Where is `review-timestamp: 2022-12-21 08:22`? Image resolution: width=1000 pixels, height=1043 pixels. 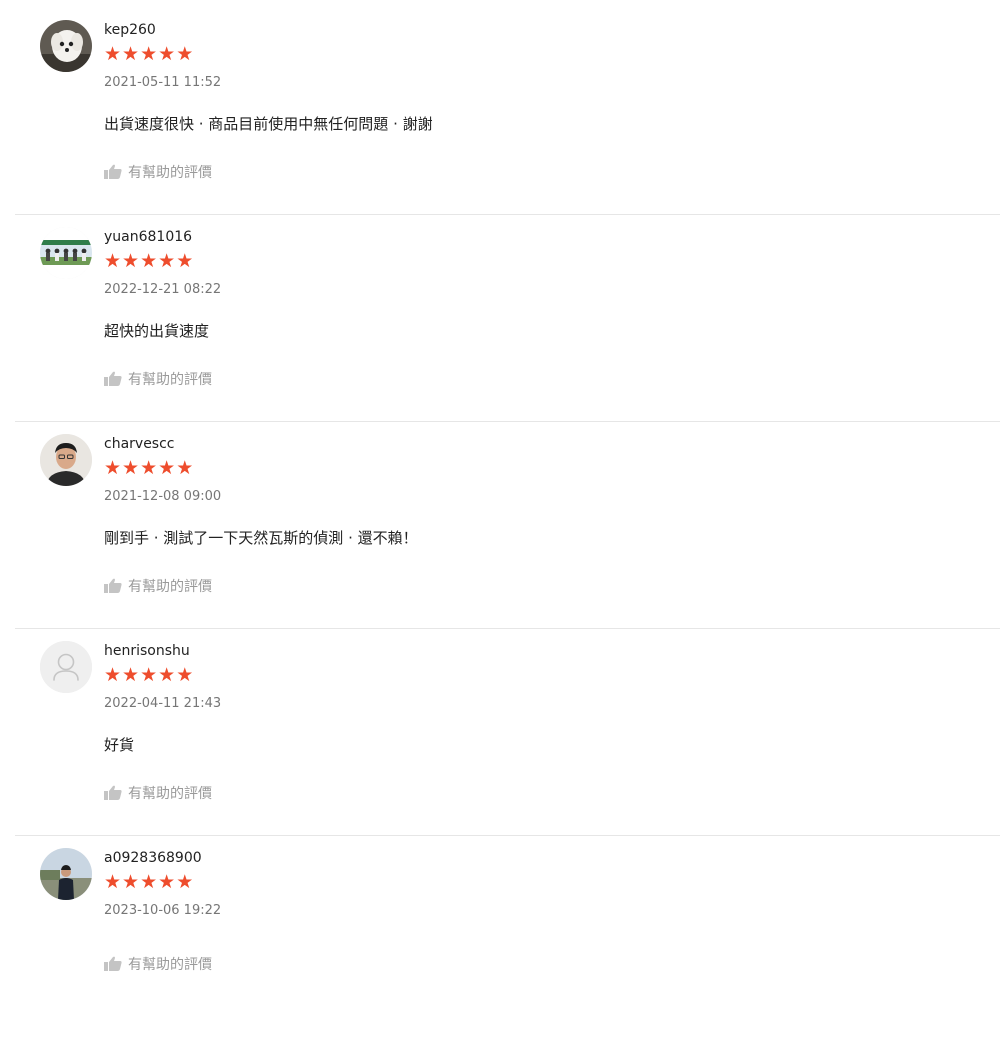 review-timestamp: 2022-12-21 08:22 is located at coordinates (163, 289).